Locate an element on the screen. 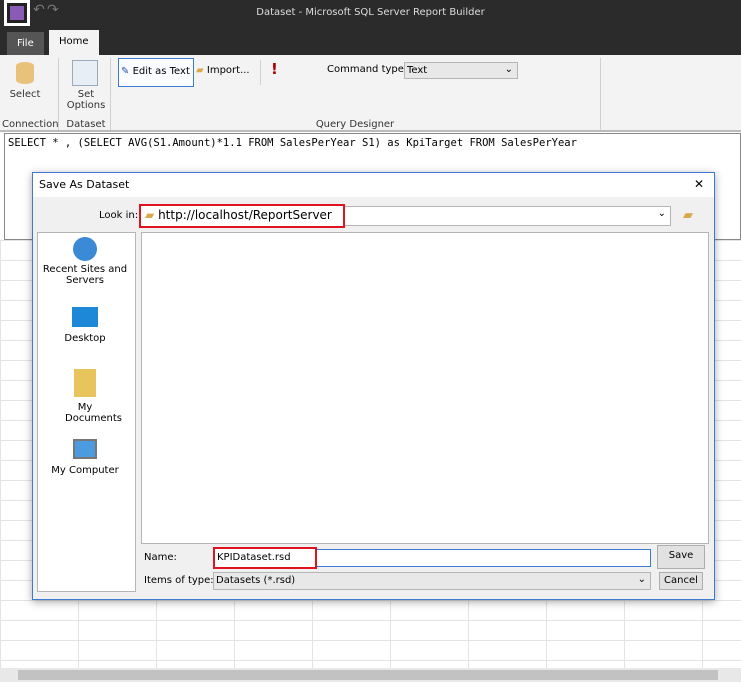 The width and height of the screenshot is (741, 688). type-label: Items of type: is located at coordinates (179, 580).